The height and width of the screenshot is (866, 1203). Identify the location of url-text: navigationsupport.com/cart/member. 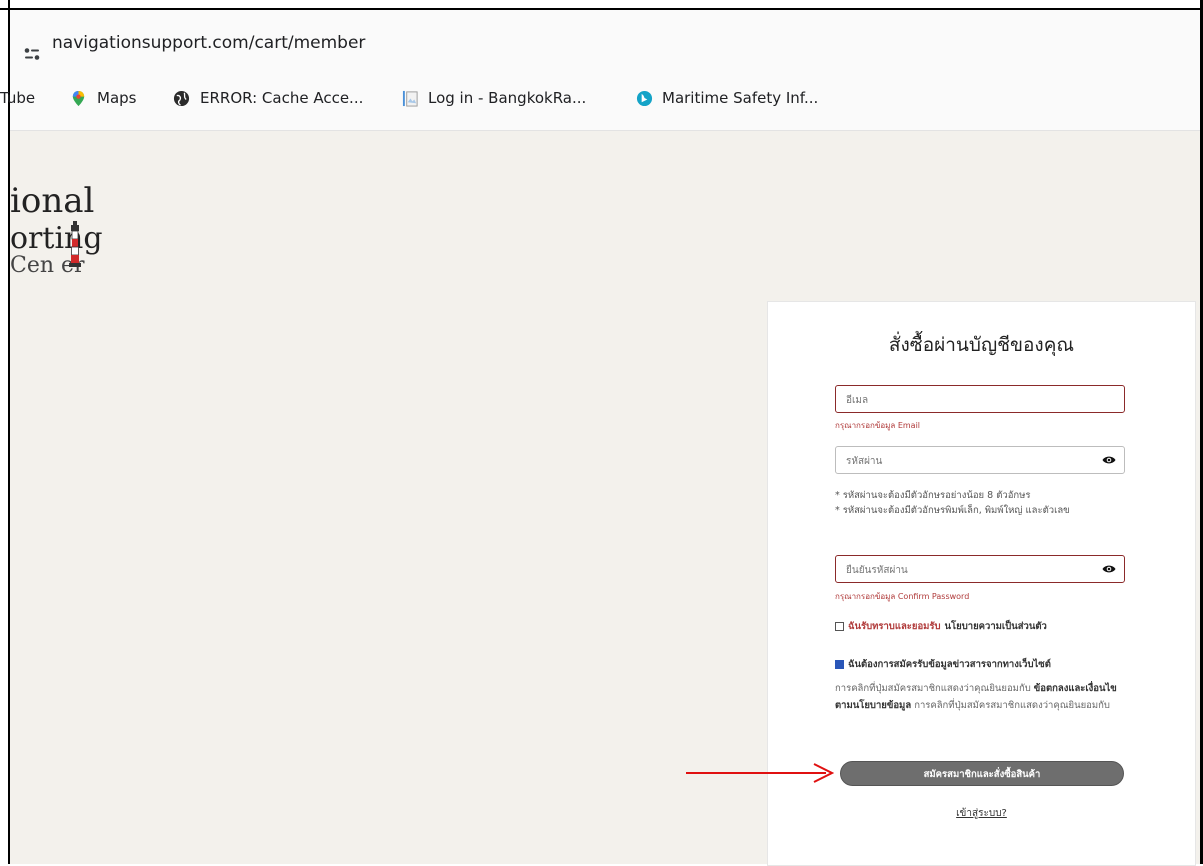
(208, 43).